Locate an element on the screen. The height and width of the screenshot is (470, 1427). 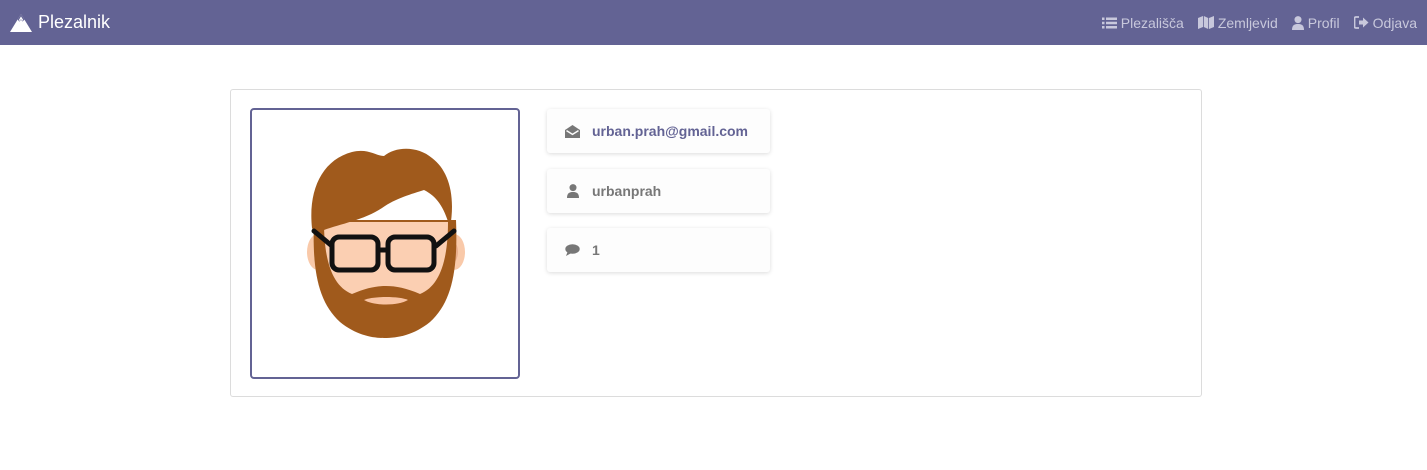
nav-link-profil: Profil is located at coordinates (1315, 22).